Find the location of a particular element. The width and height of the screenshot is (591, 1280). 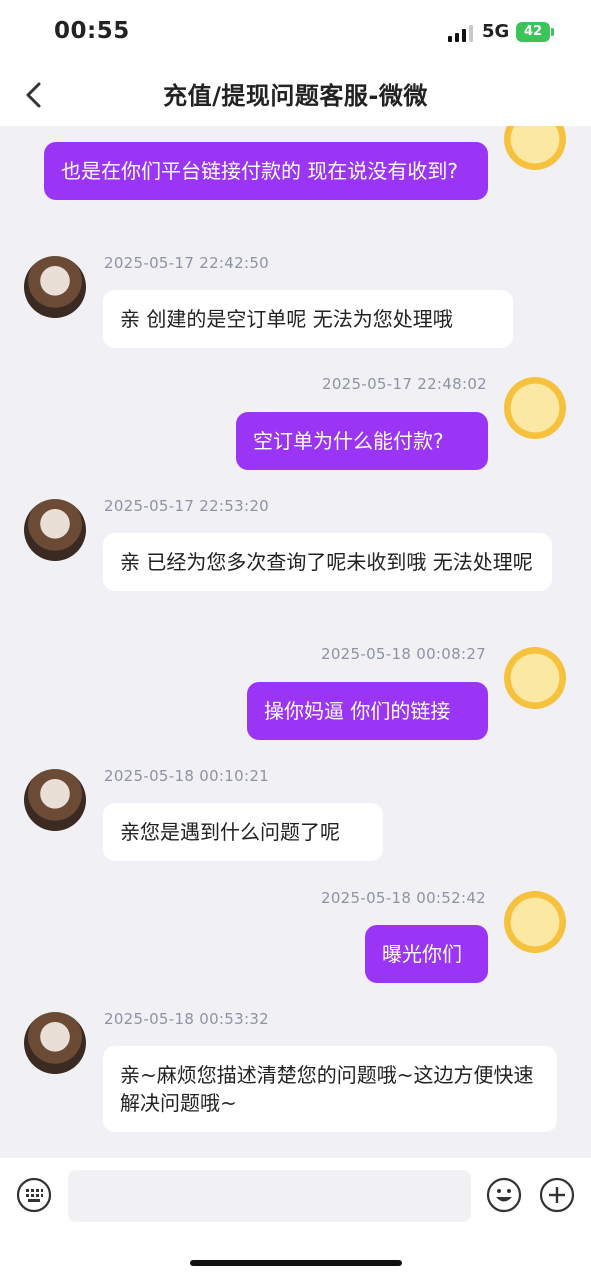

message-bubble: 亲 已经为您多次查询了呢未收到哦 无法处理呢 is located at coordinates (327, 562).